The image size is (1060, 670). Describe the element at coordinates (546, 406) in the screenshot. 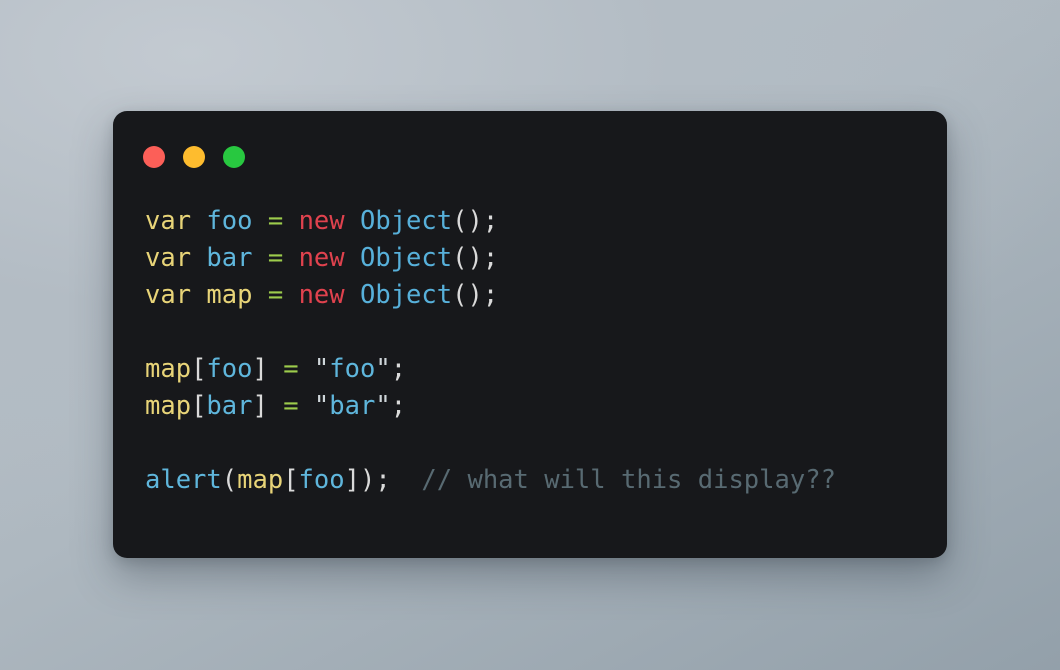

I see `code-line: map[bar] = "bar";` at that location.